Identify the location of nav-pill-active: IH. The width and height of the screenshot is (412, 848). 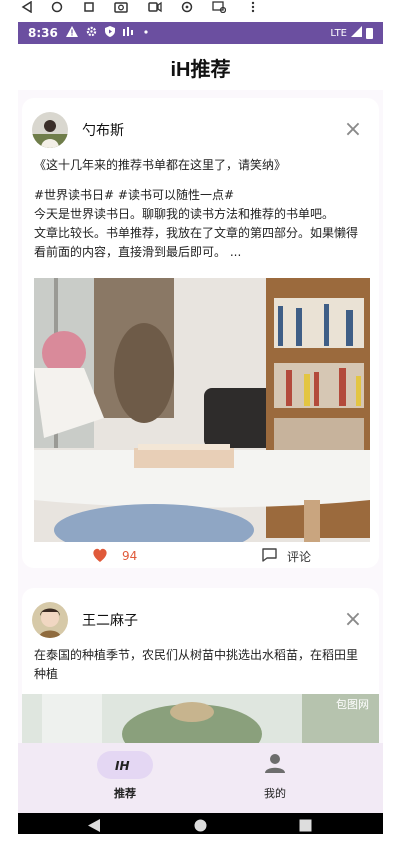
(125, 765).